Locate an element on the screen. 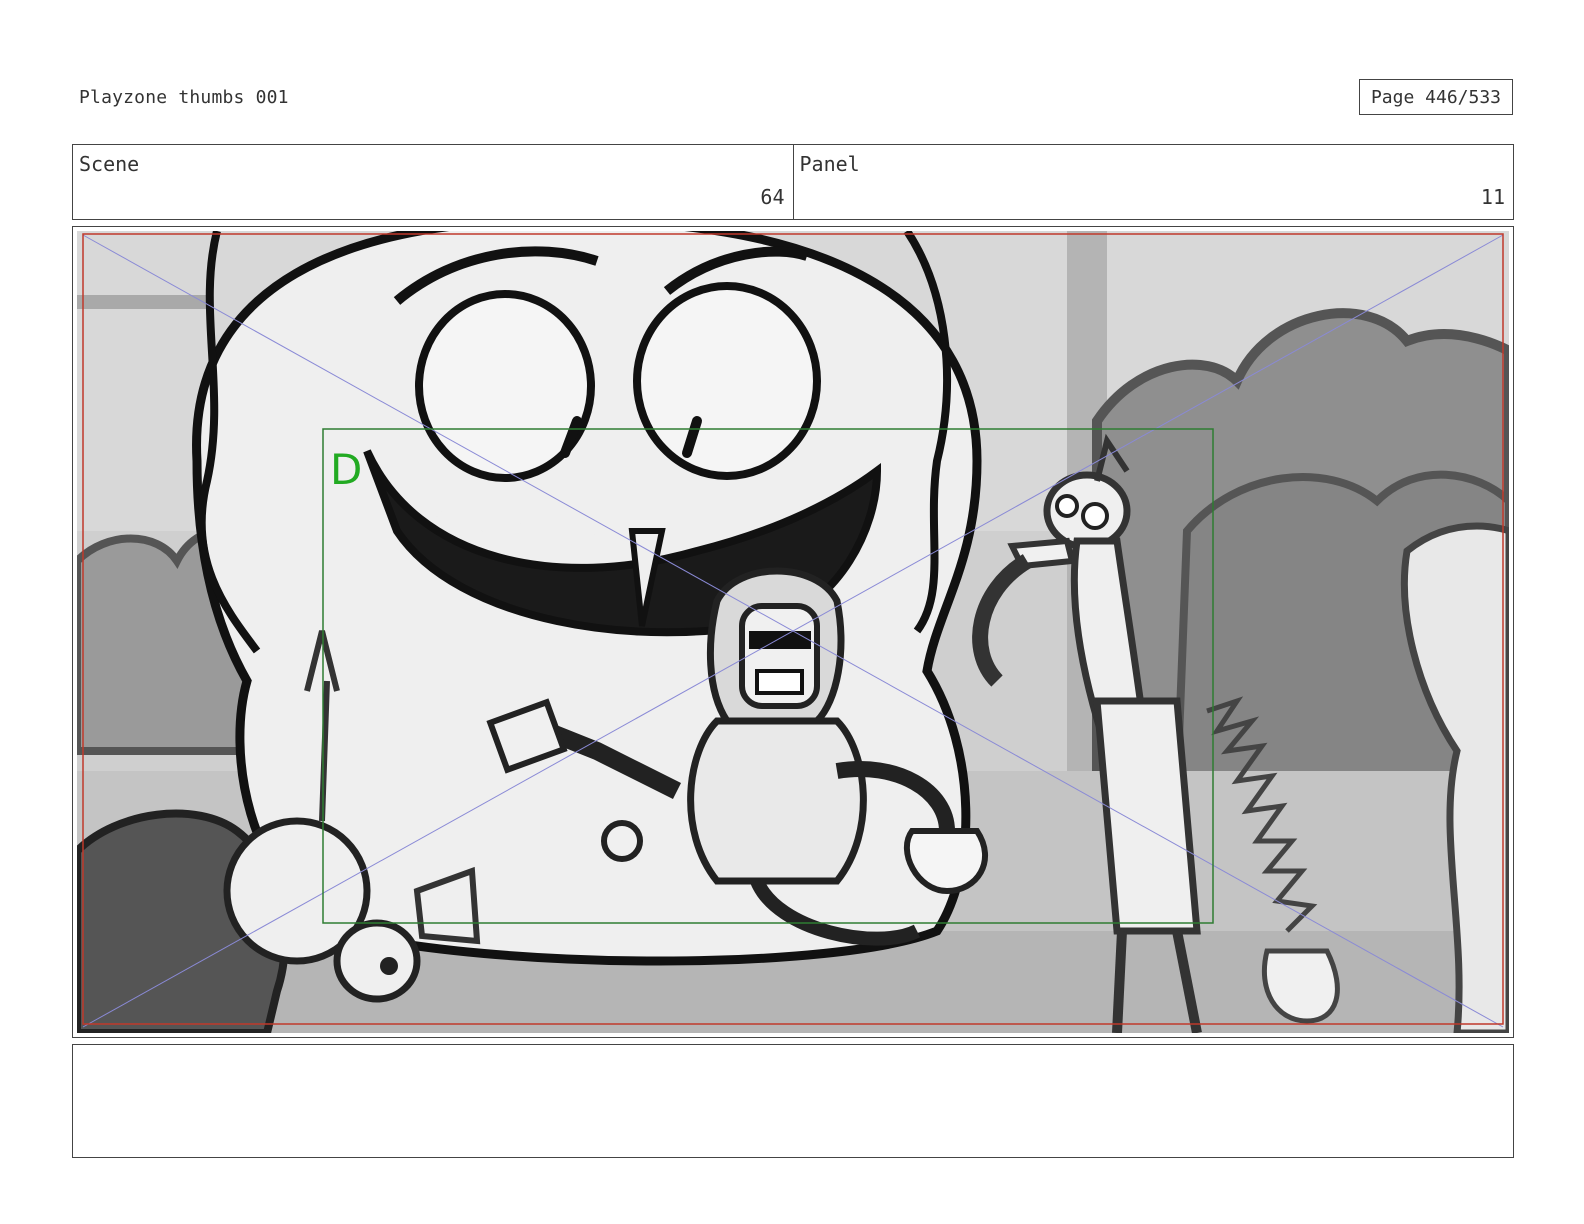 This screenshot has width=1584, height=1224. panel-label: Panel is located at coordinates (829, 164).